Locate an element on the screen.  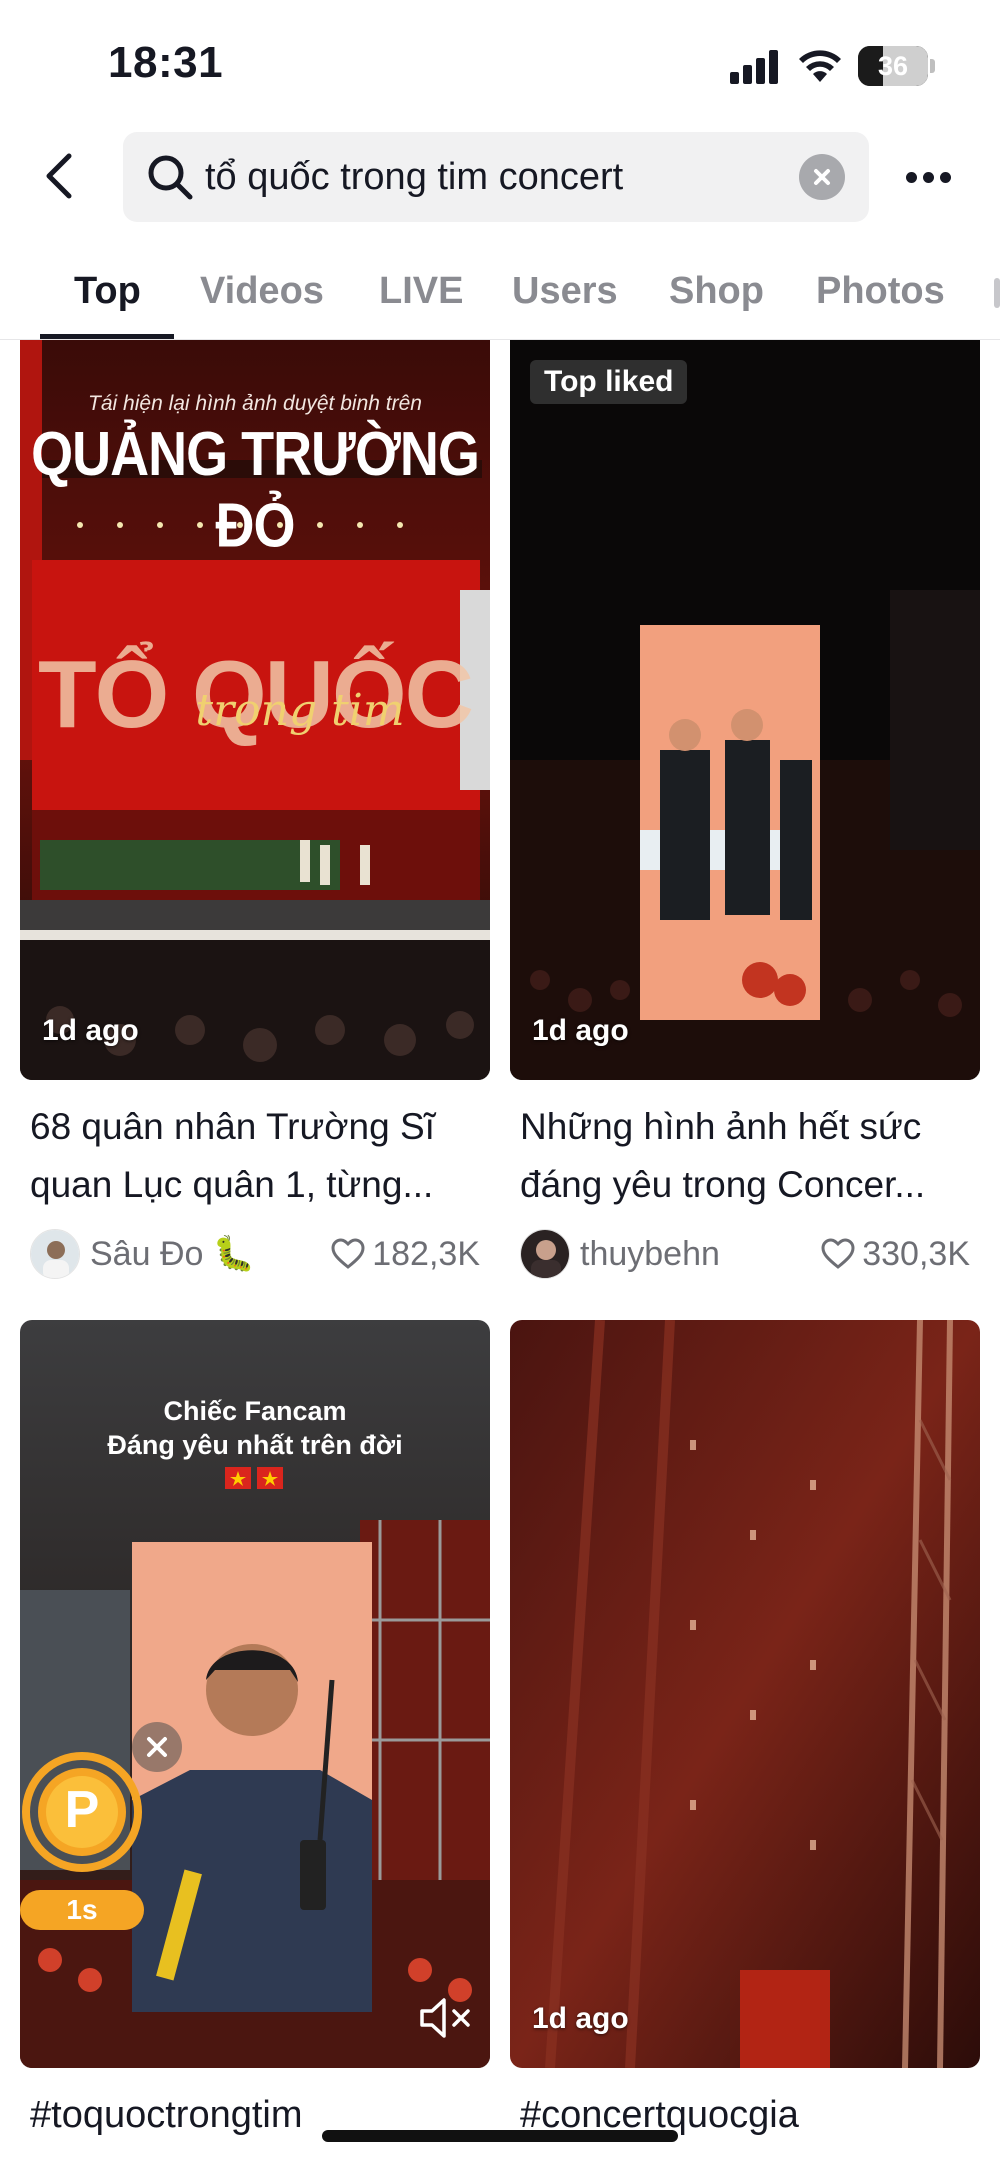
battery-body: 36 is located at coordinates (893, 66).